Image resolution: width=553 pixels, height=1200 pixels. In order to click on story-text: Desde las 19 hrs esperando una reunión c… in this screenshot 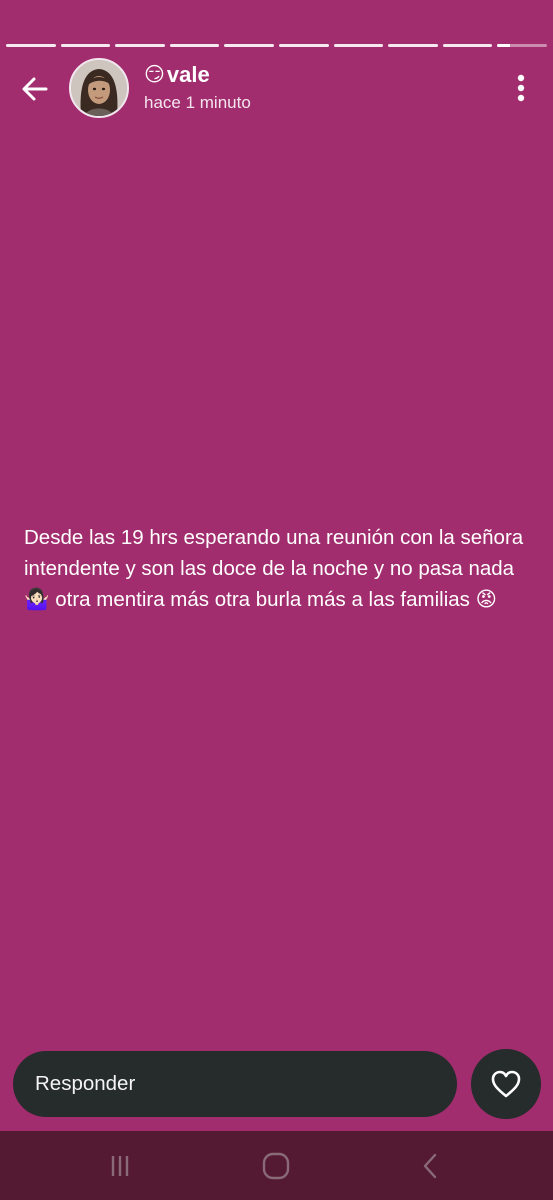, I will do `click(274, 568)`.